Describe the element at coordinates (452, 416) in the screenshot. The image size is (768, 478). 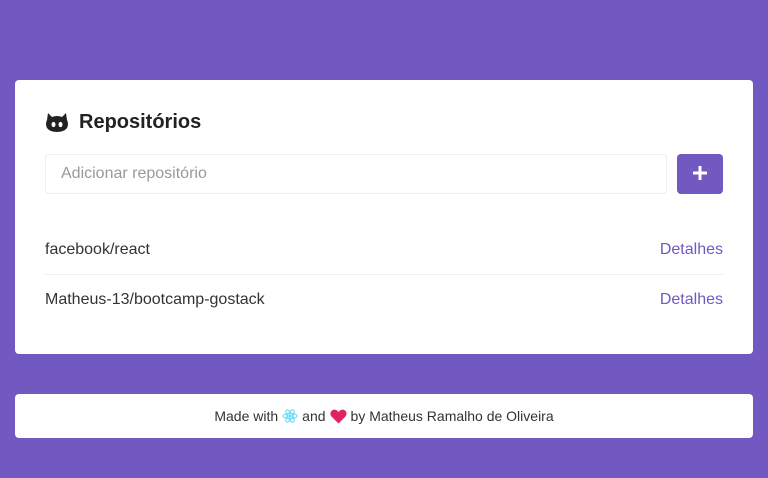
I see `footer-author: by Matheus Ramalho de Oliveira` at that location.